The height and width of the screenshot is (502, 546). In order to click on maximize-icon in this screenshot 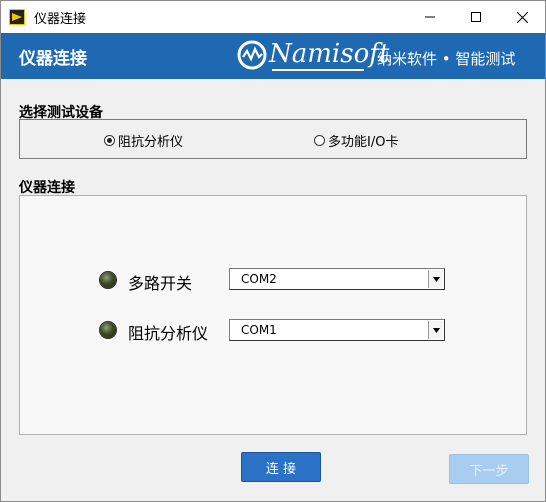, I will do `click(476, 17)`.